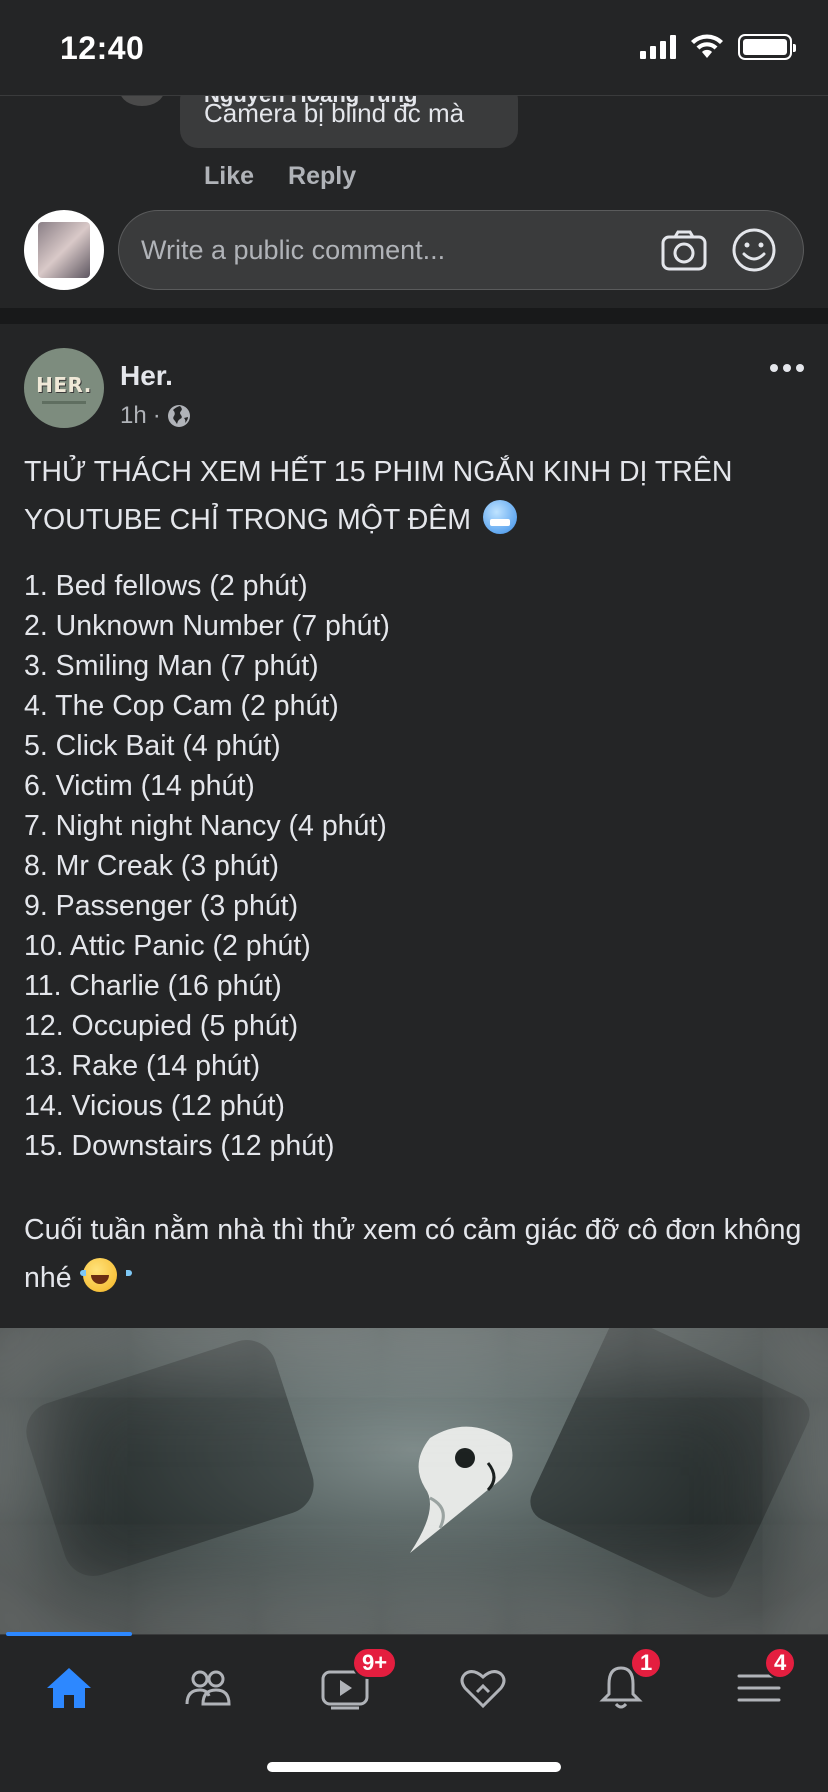 The height and width of the screenshot is (1792, 828). What do you see at coordinates (161, 1026) in the screenshot?
I see `film-list-item: 12. Occupied (5 phút)` at bounding box center [161, 1026].